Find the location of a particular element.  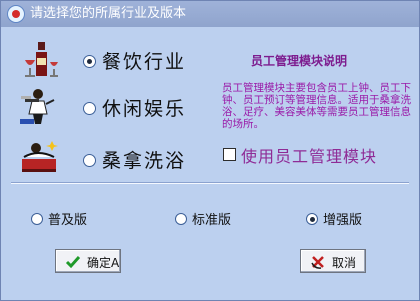

radio-edition-enhanced is located at coordinates (312, 219).